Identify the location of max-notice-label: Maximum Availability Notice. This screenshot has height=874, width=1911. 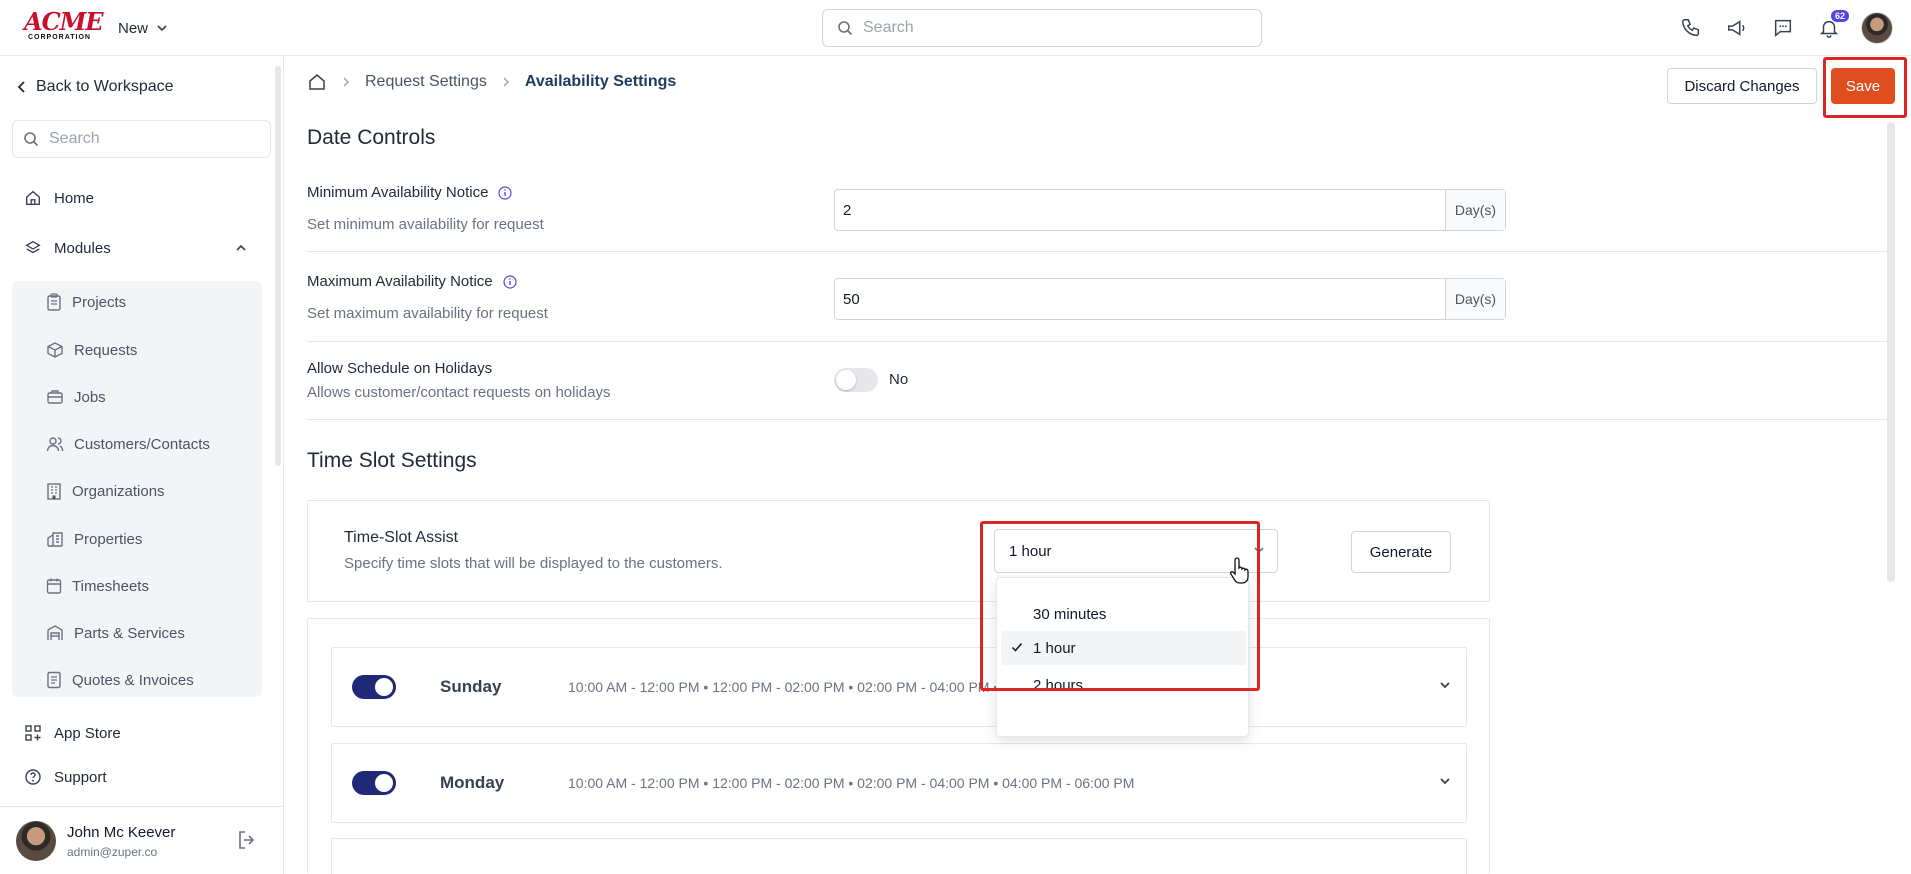
(412, 281).